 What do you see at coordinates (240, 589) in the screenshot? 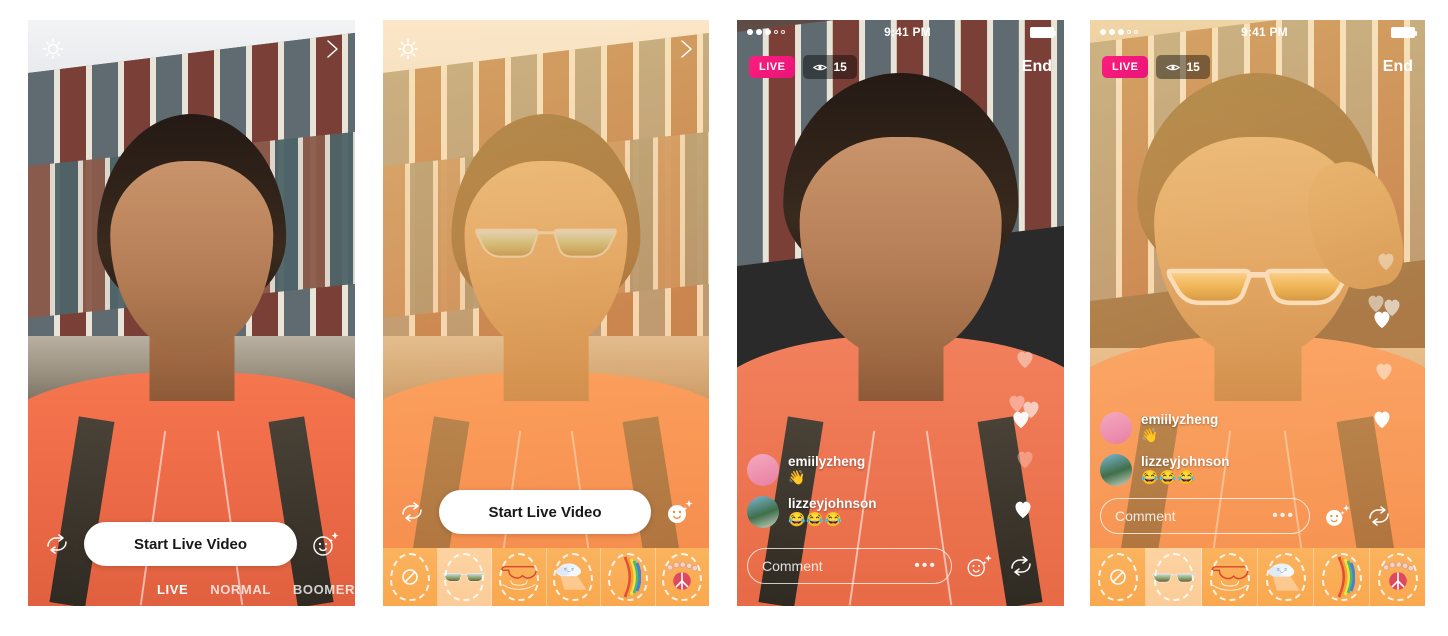
I see `mode-normal: NORMAL` at bounding box center [240, 589].